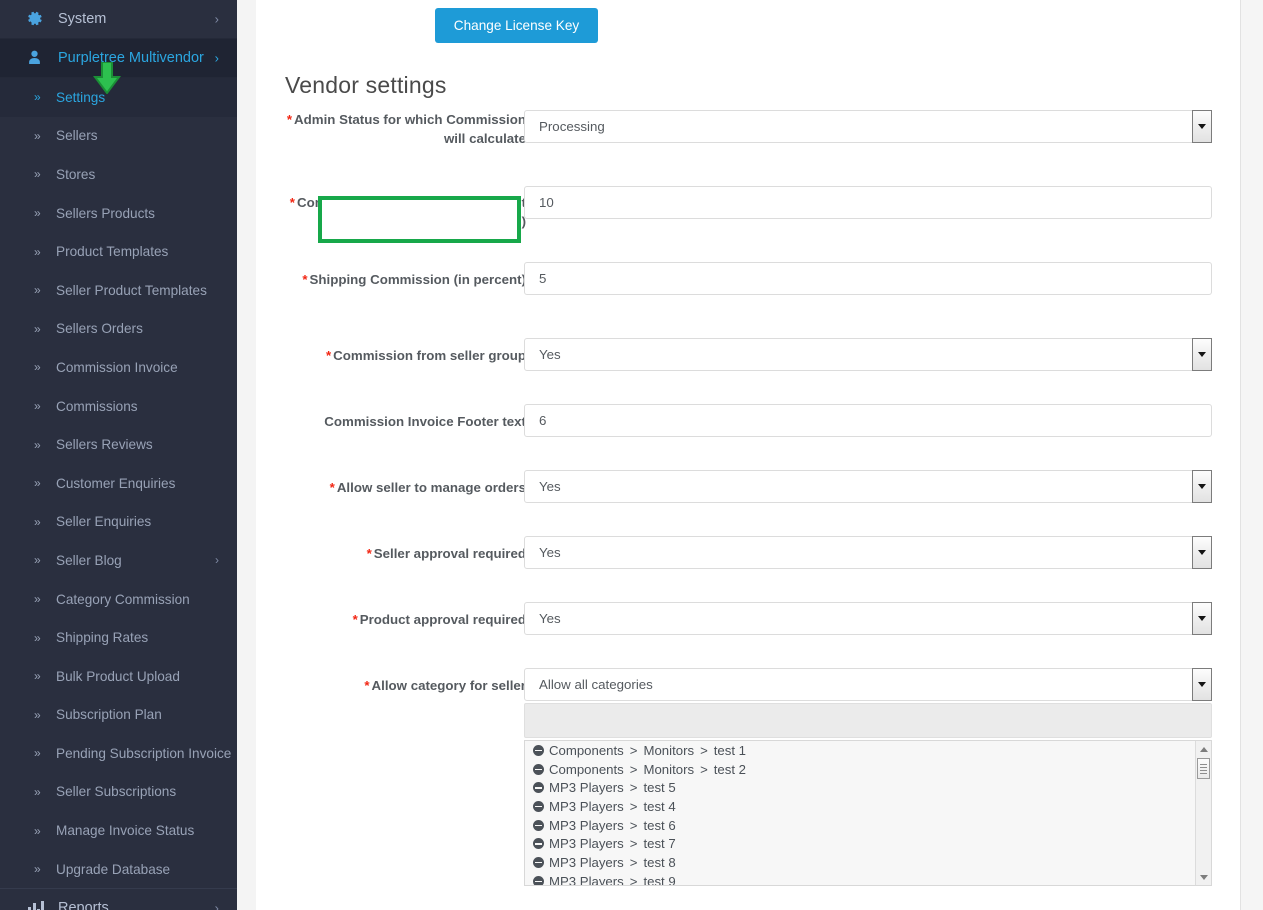 Image resolution: width=1263 pixels, height=910 pixels. I want to click on sidebar-item-label: Commissions, so click(97, 406).